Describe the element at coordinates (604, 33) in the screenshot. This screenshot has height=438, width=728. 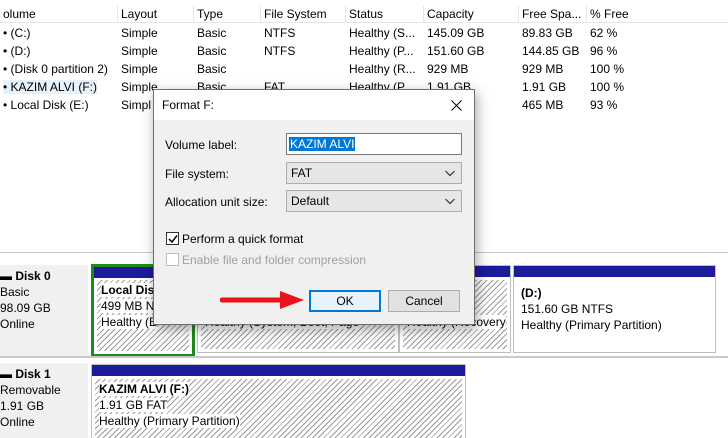
I see `volume-pct: 62 %` at that location.